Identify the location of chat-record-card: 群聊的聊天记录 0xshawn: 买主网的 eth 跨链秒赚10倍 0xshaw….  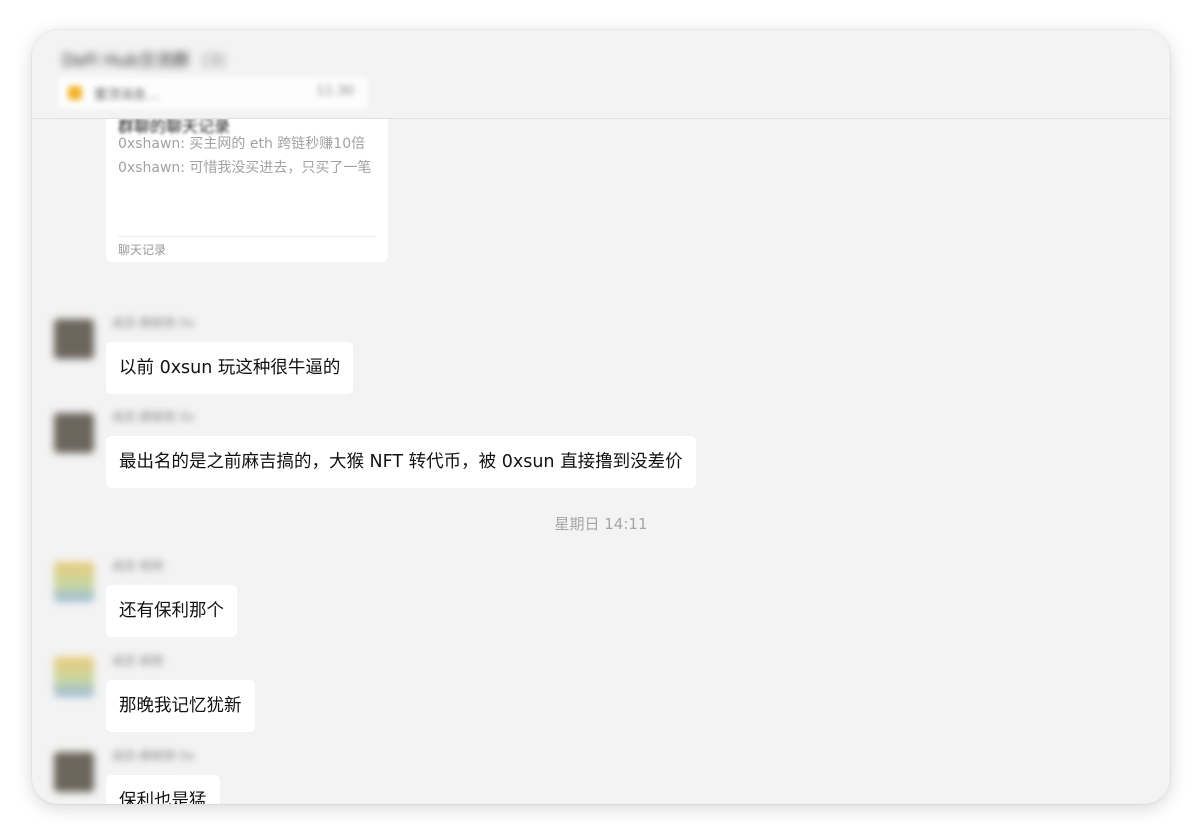
(247, 190).